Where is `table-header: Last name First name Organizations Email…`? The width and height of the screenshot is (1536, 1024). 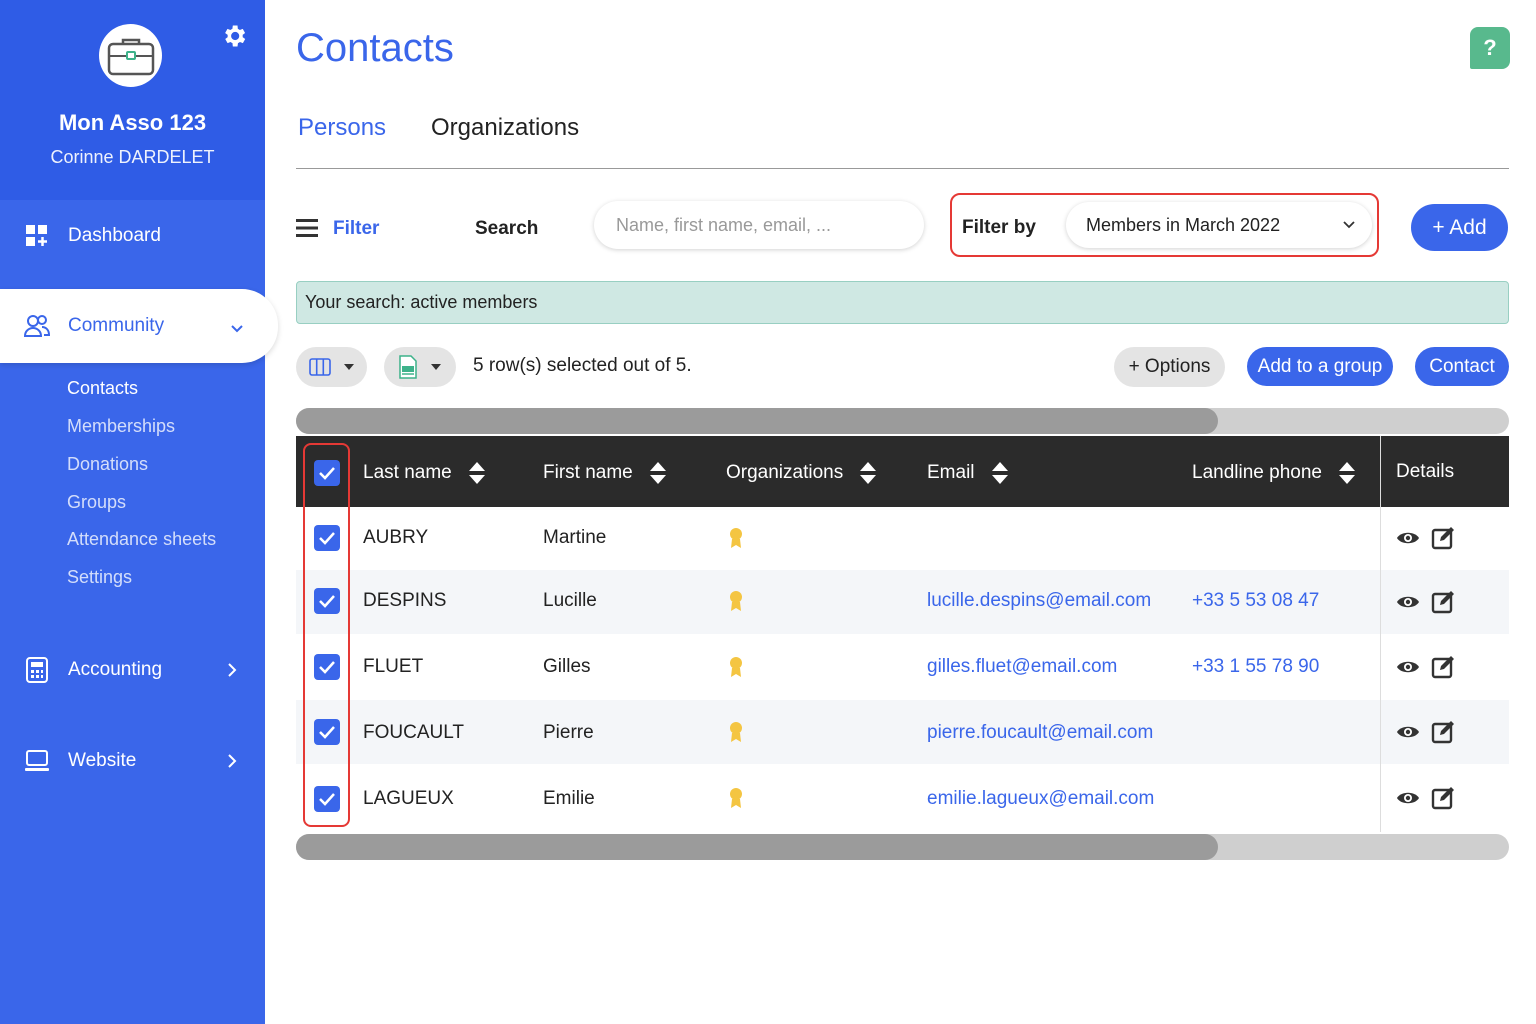 table-header: Last name First name Organizations Email… is located at coordinates (902, 471).